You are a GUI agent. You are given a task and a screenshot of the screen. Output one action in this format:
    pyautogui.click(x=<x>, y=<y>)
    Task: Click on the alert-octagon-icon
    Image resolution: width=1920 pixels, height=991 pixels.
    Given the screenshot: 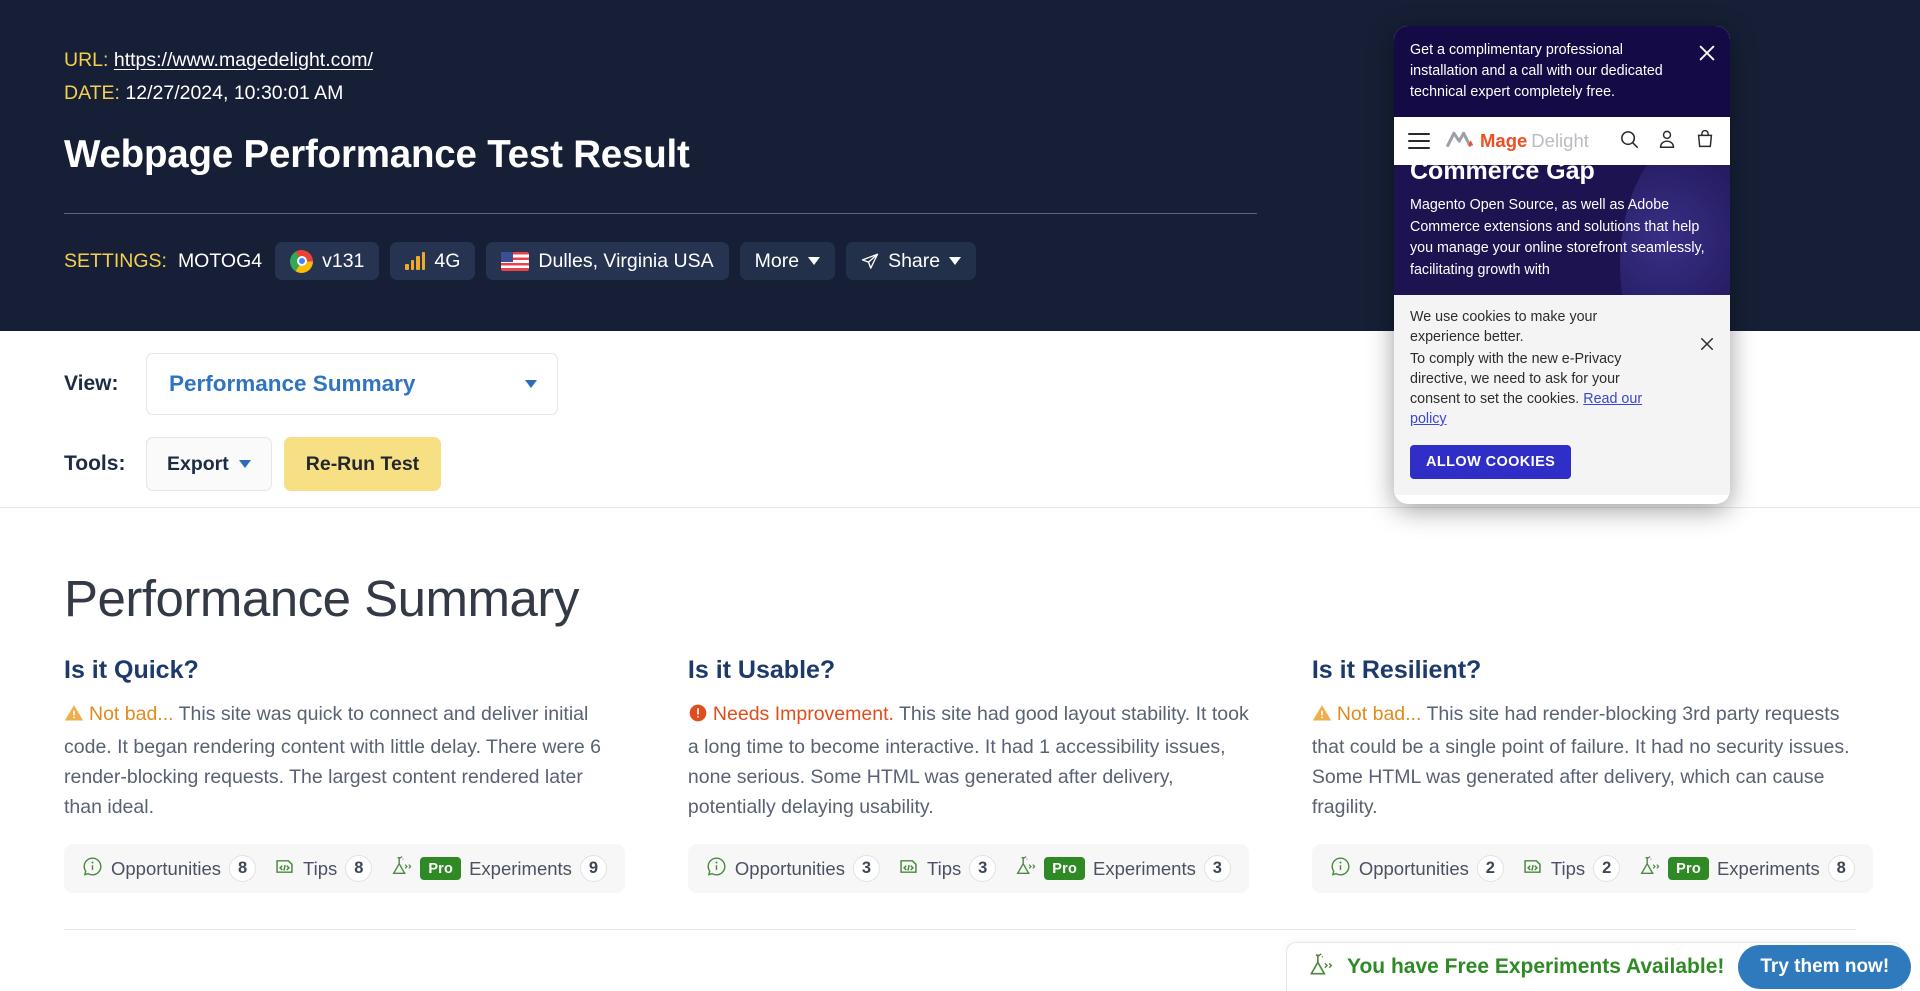 What is the action you would take?
    pyautogui.click(x=698, y=717)
    